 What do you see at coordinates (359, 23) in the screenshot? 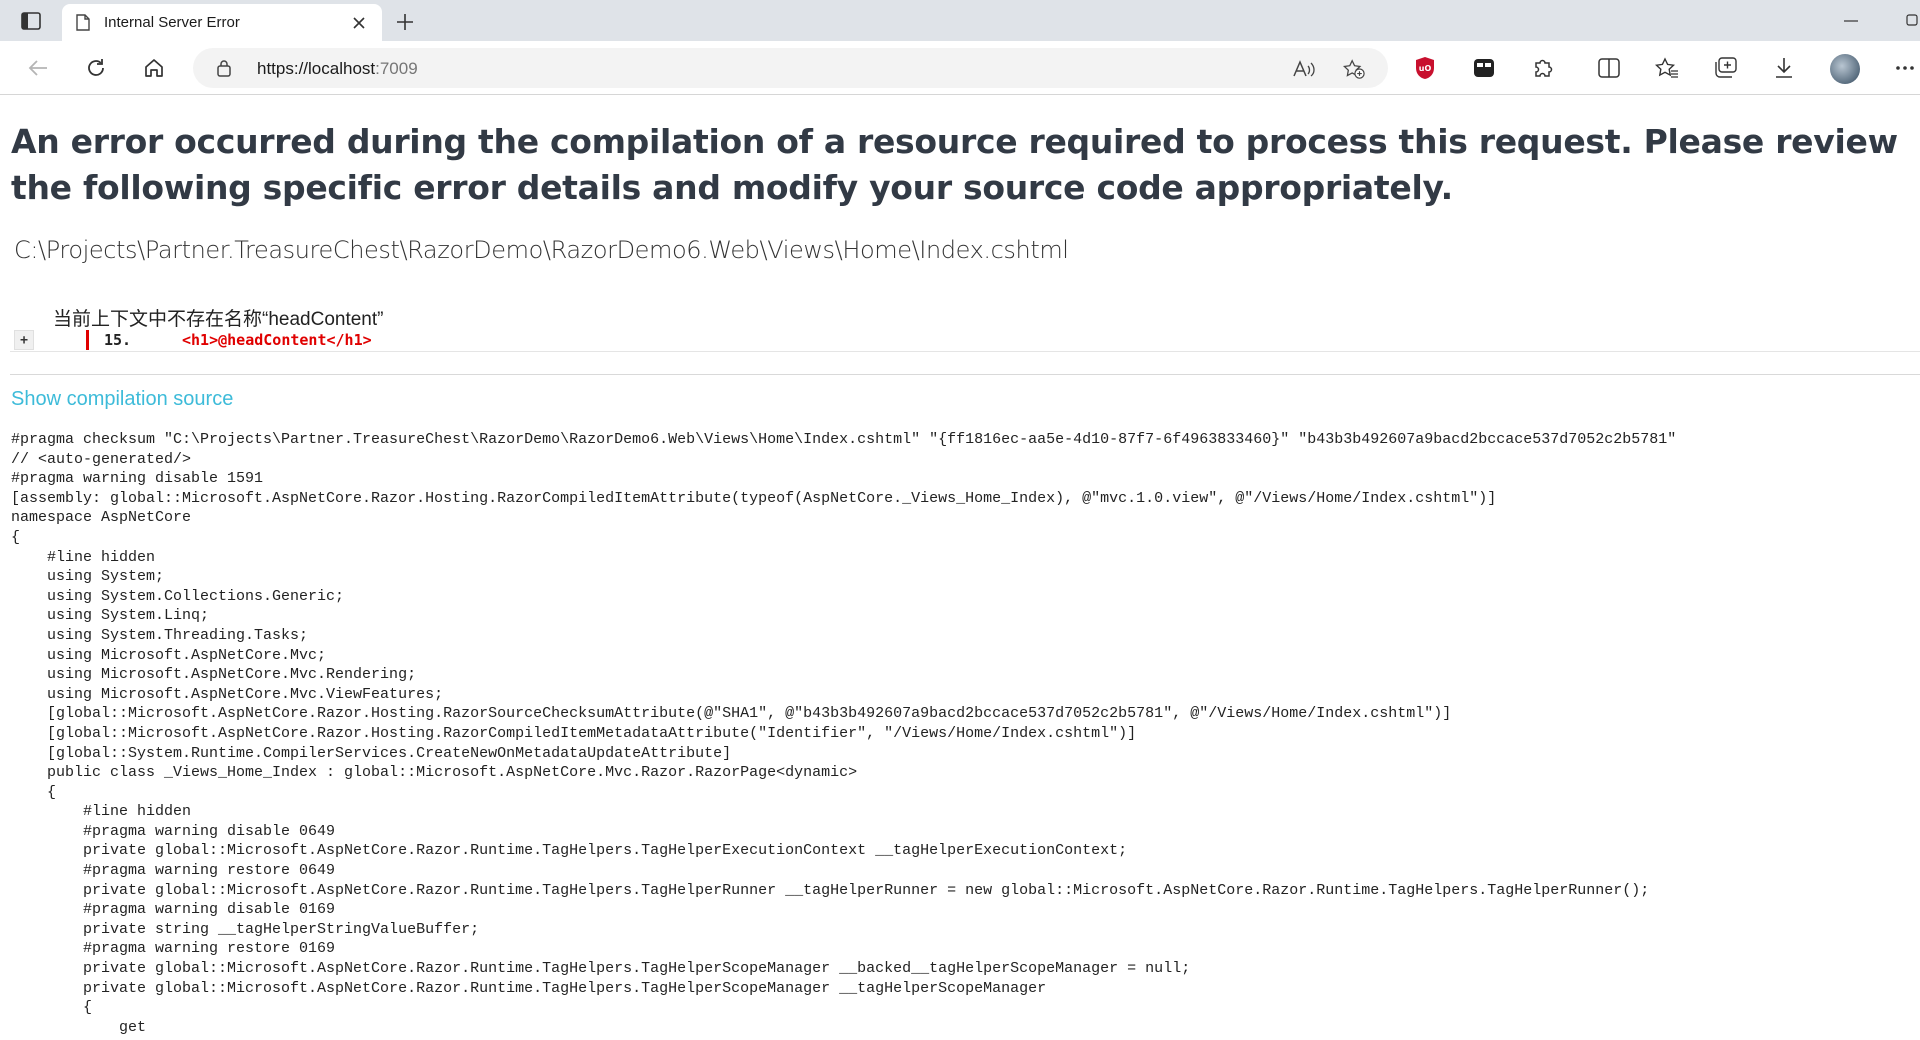
I see `close-icon` at bounding box center [359, 23].